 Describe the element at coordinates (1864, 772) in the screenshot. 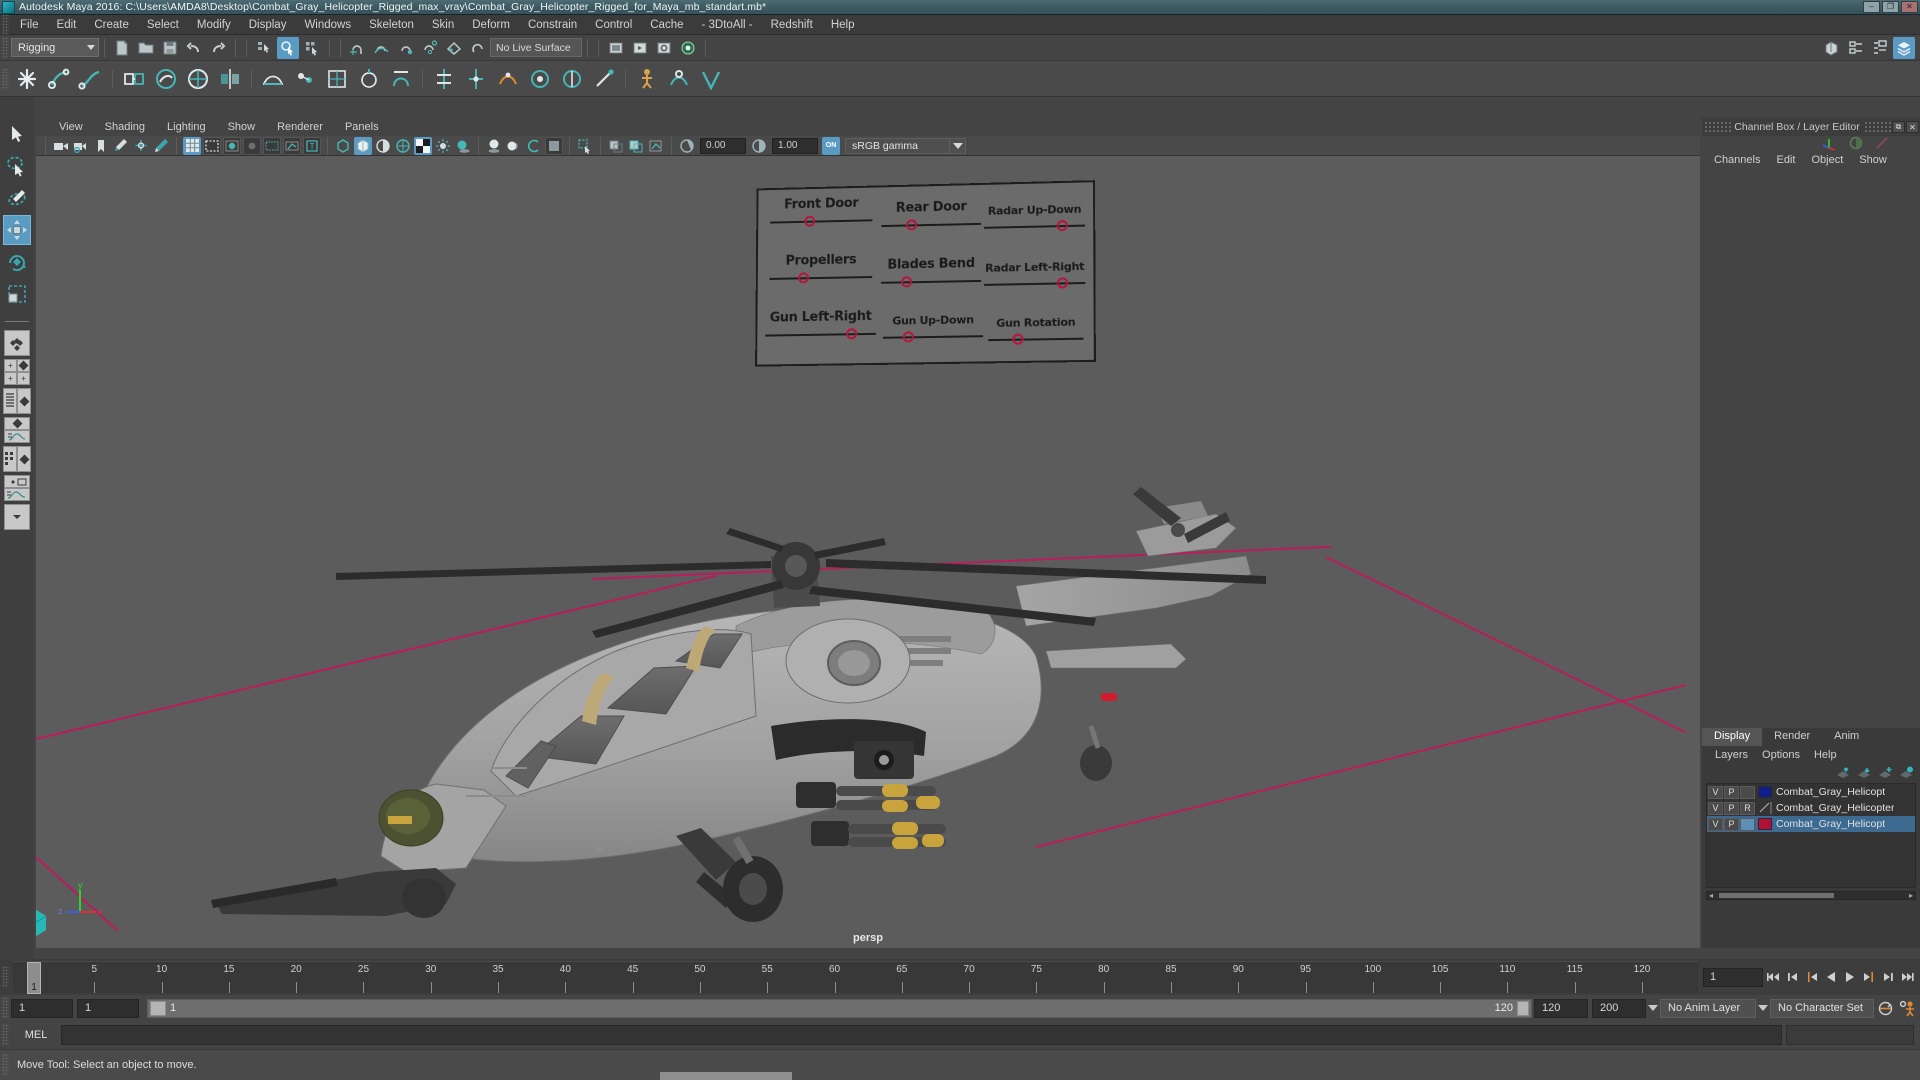

I see `move-layer-down-icon` at that location.